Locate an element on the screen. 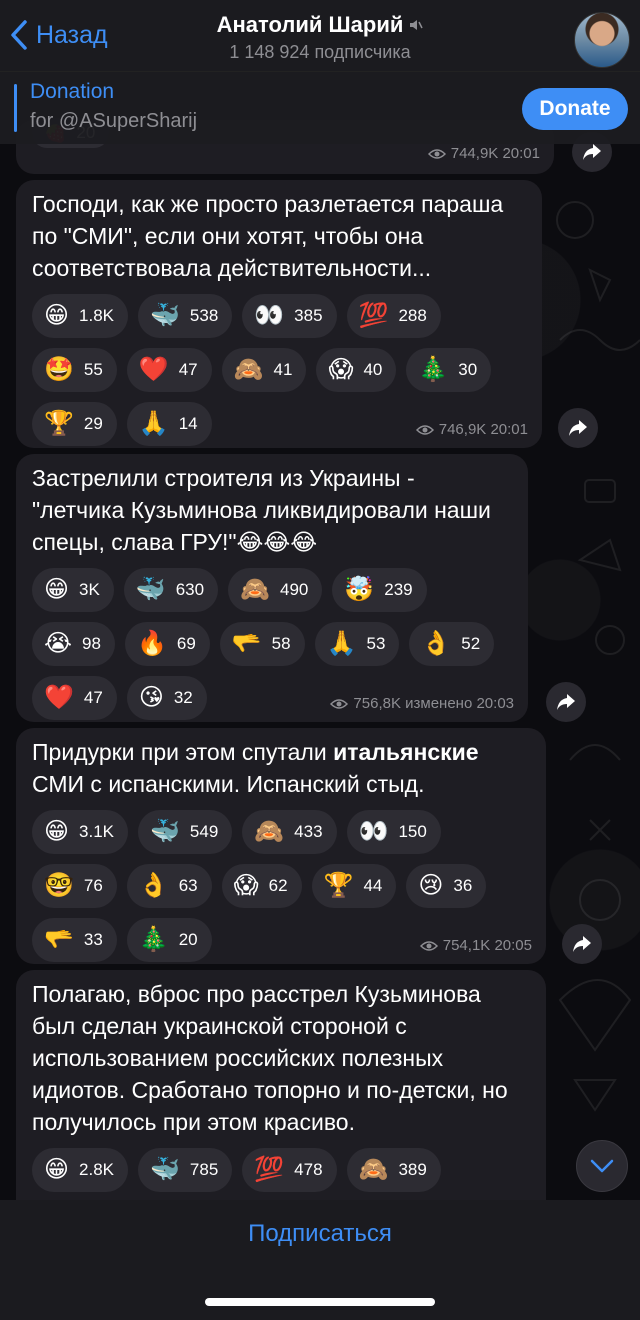 The width and height of the screenshot is (640, 1320). reaction-count: 239 is located at coordinates (398, 589).